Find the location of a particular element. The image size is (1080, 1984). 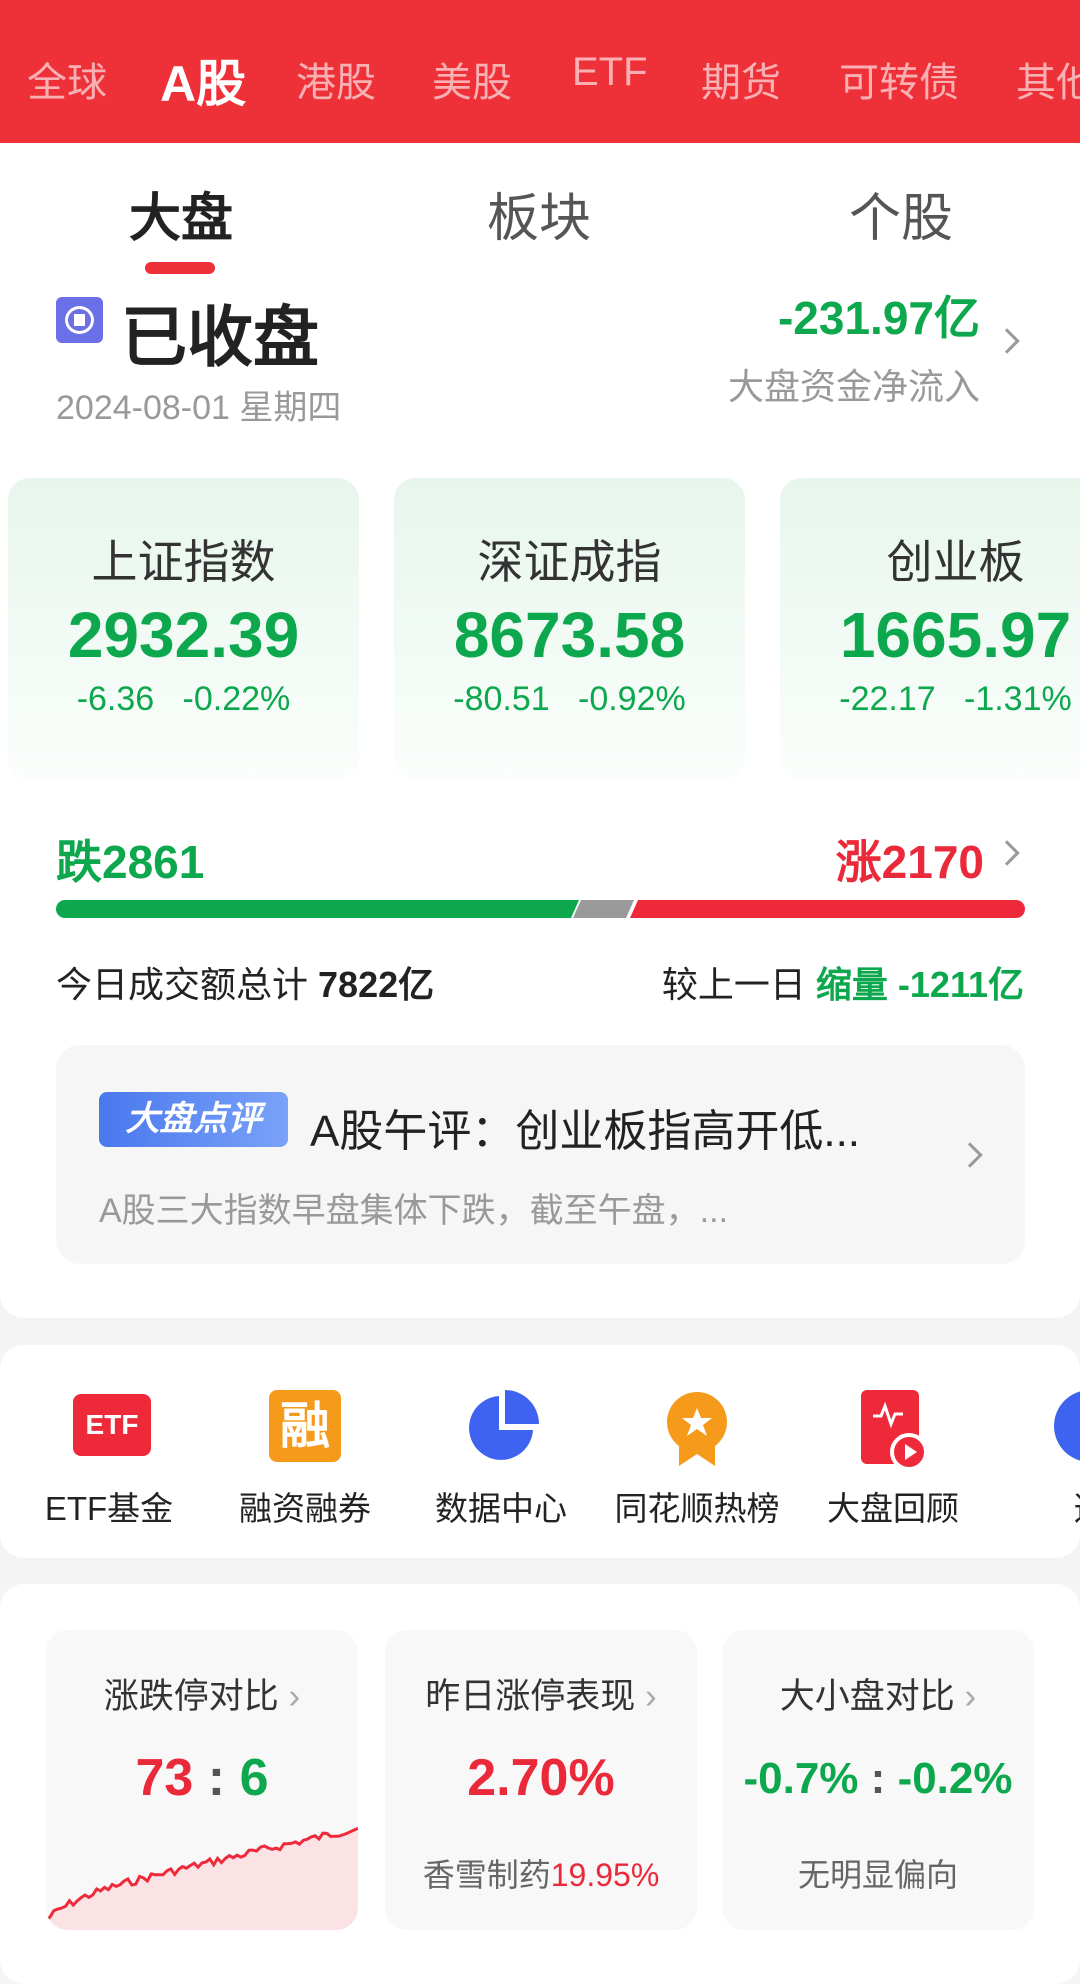

subtab-sector: 板块 is located at coordinates (539, 213).